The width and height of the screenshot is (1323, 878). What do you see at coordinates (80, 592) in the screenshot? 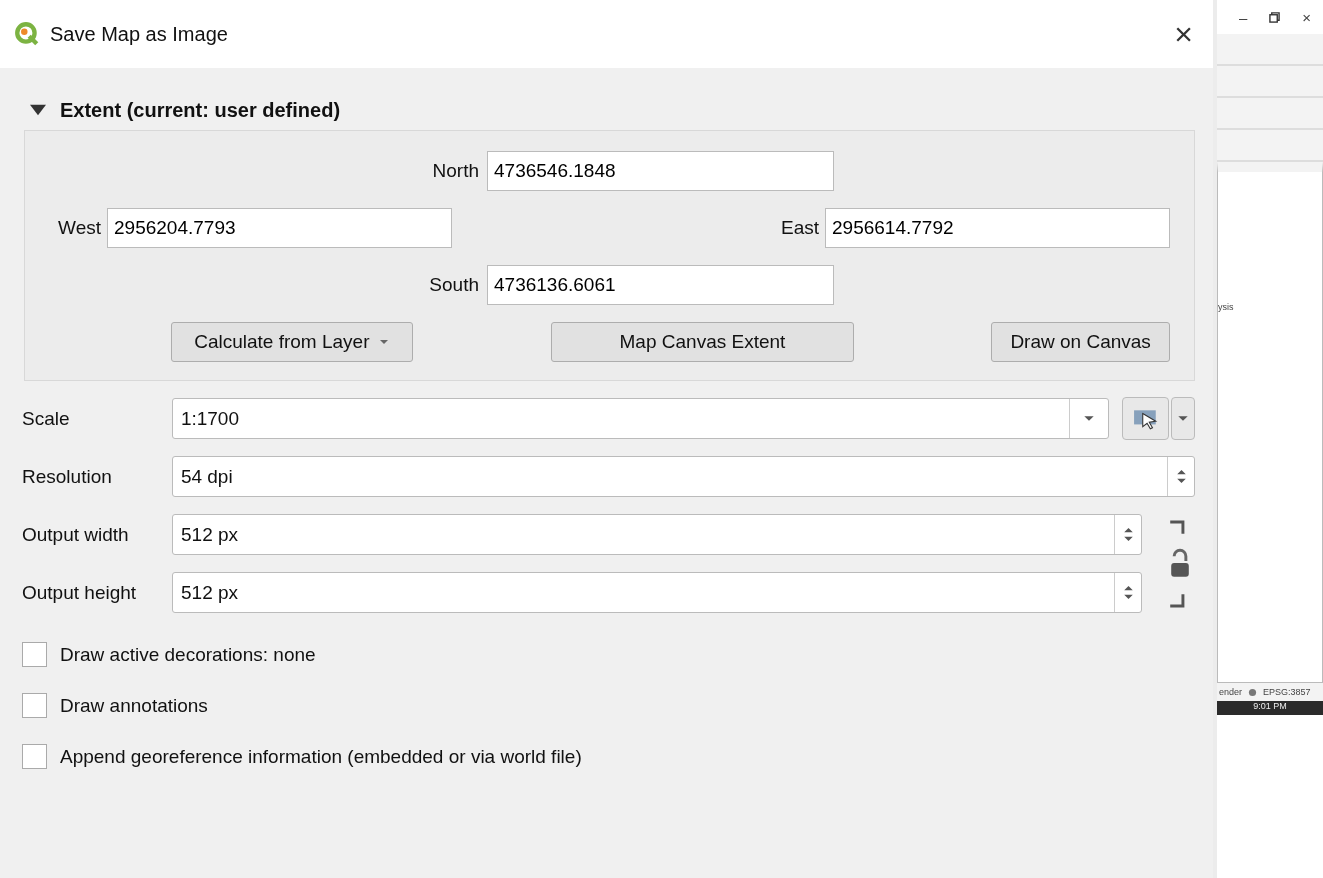
I see `field-label: Output height` at bounding box center [80, 592].